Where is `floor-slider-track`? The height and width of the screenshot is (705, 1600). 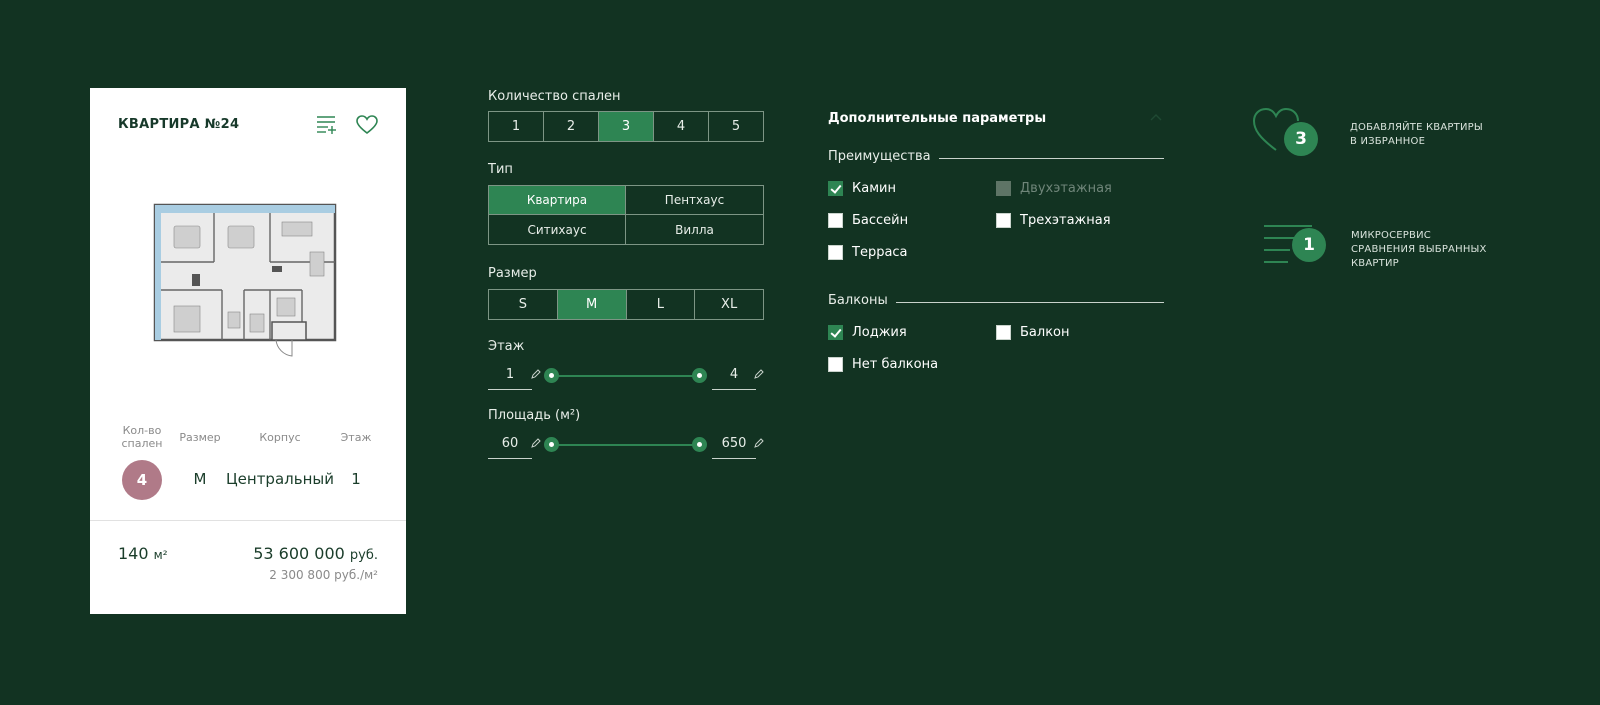 floor-slider-track is located at coordinates (625, 376).